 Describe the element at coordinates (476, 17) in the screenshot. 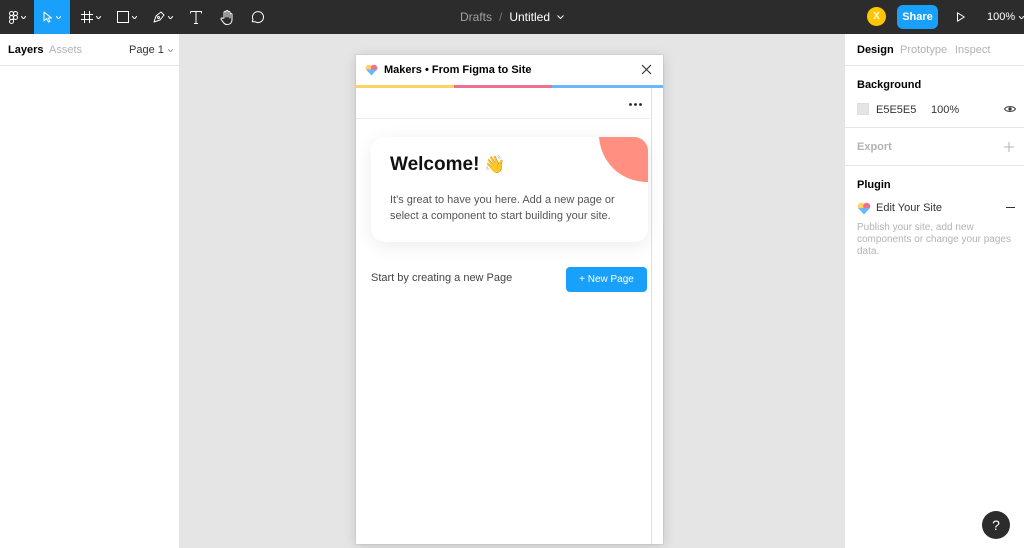

I see `breadcrumb-folder: Drafts` at that location.